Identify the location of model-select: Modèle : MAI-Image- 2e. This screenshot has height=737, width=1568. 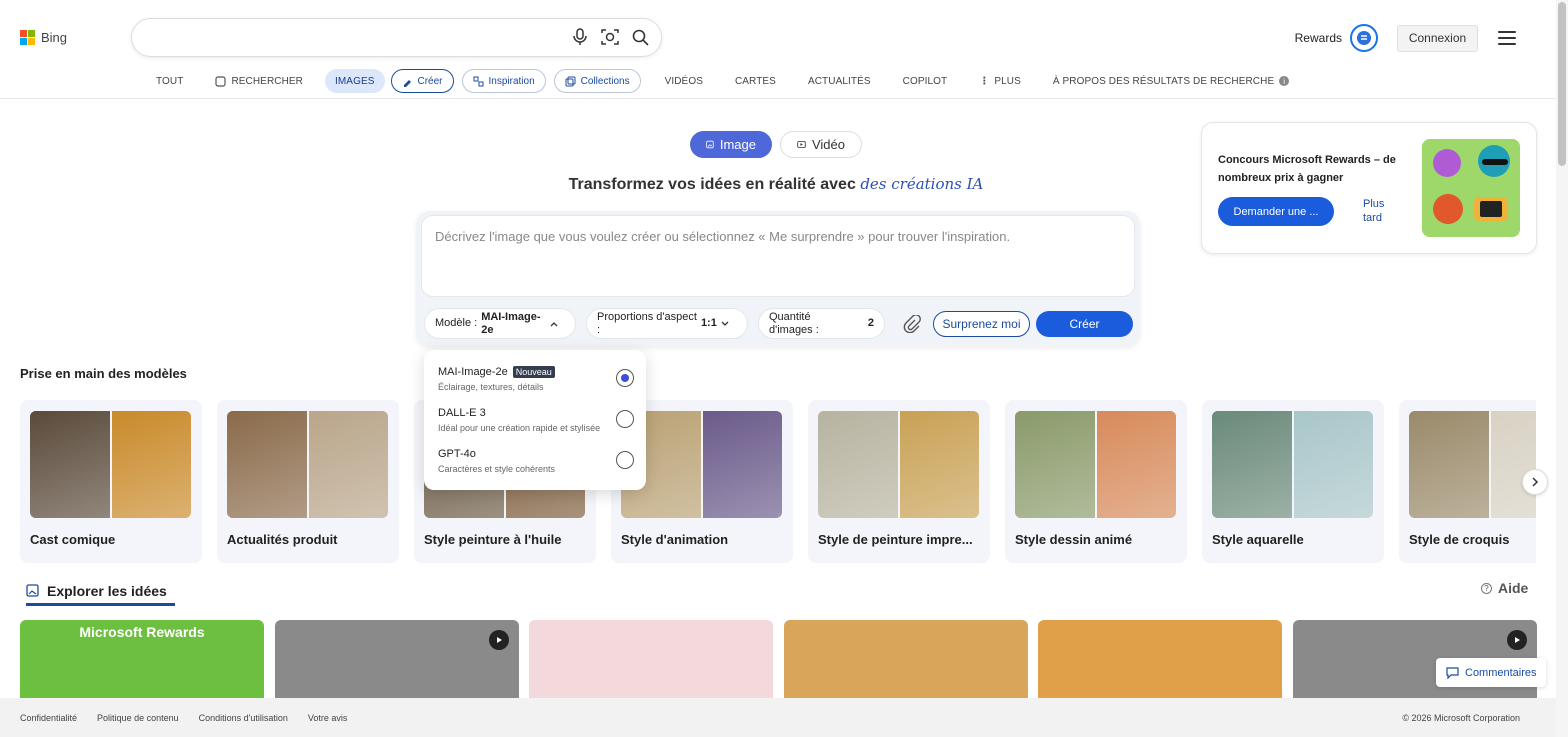
(500, 323).